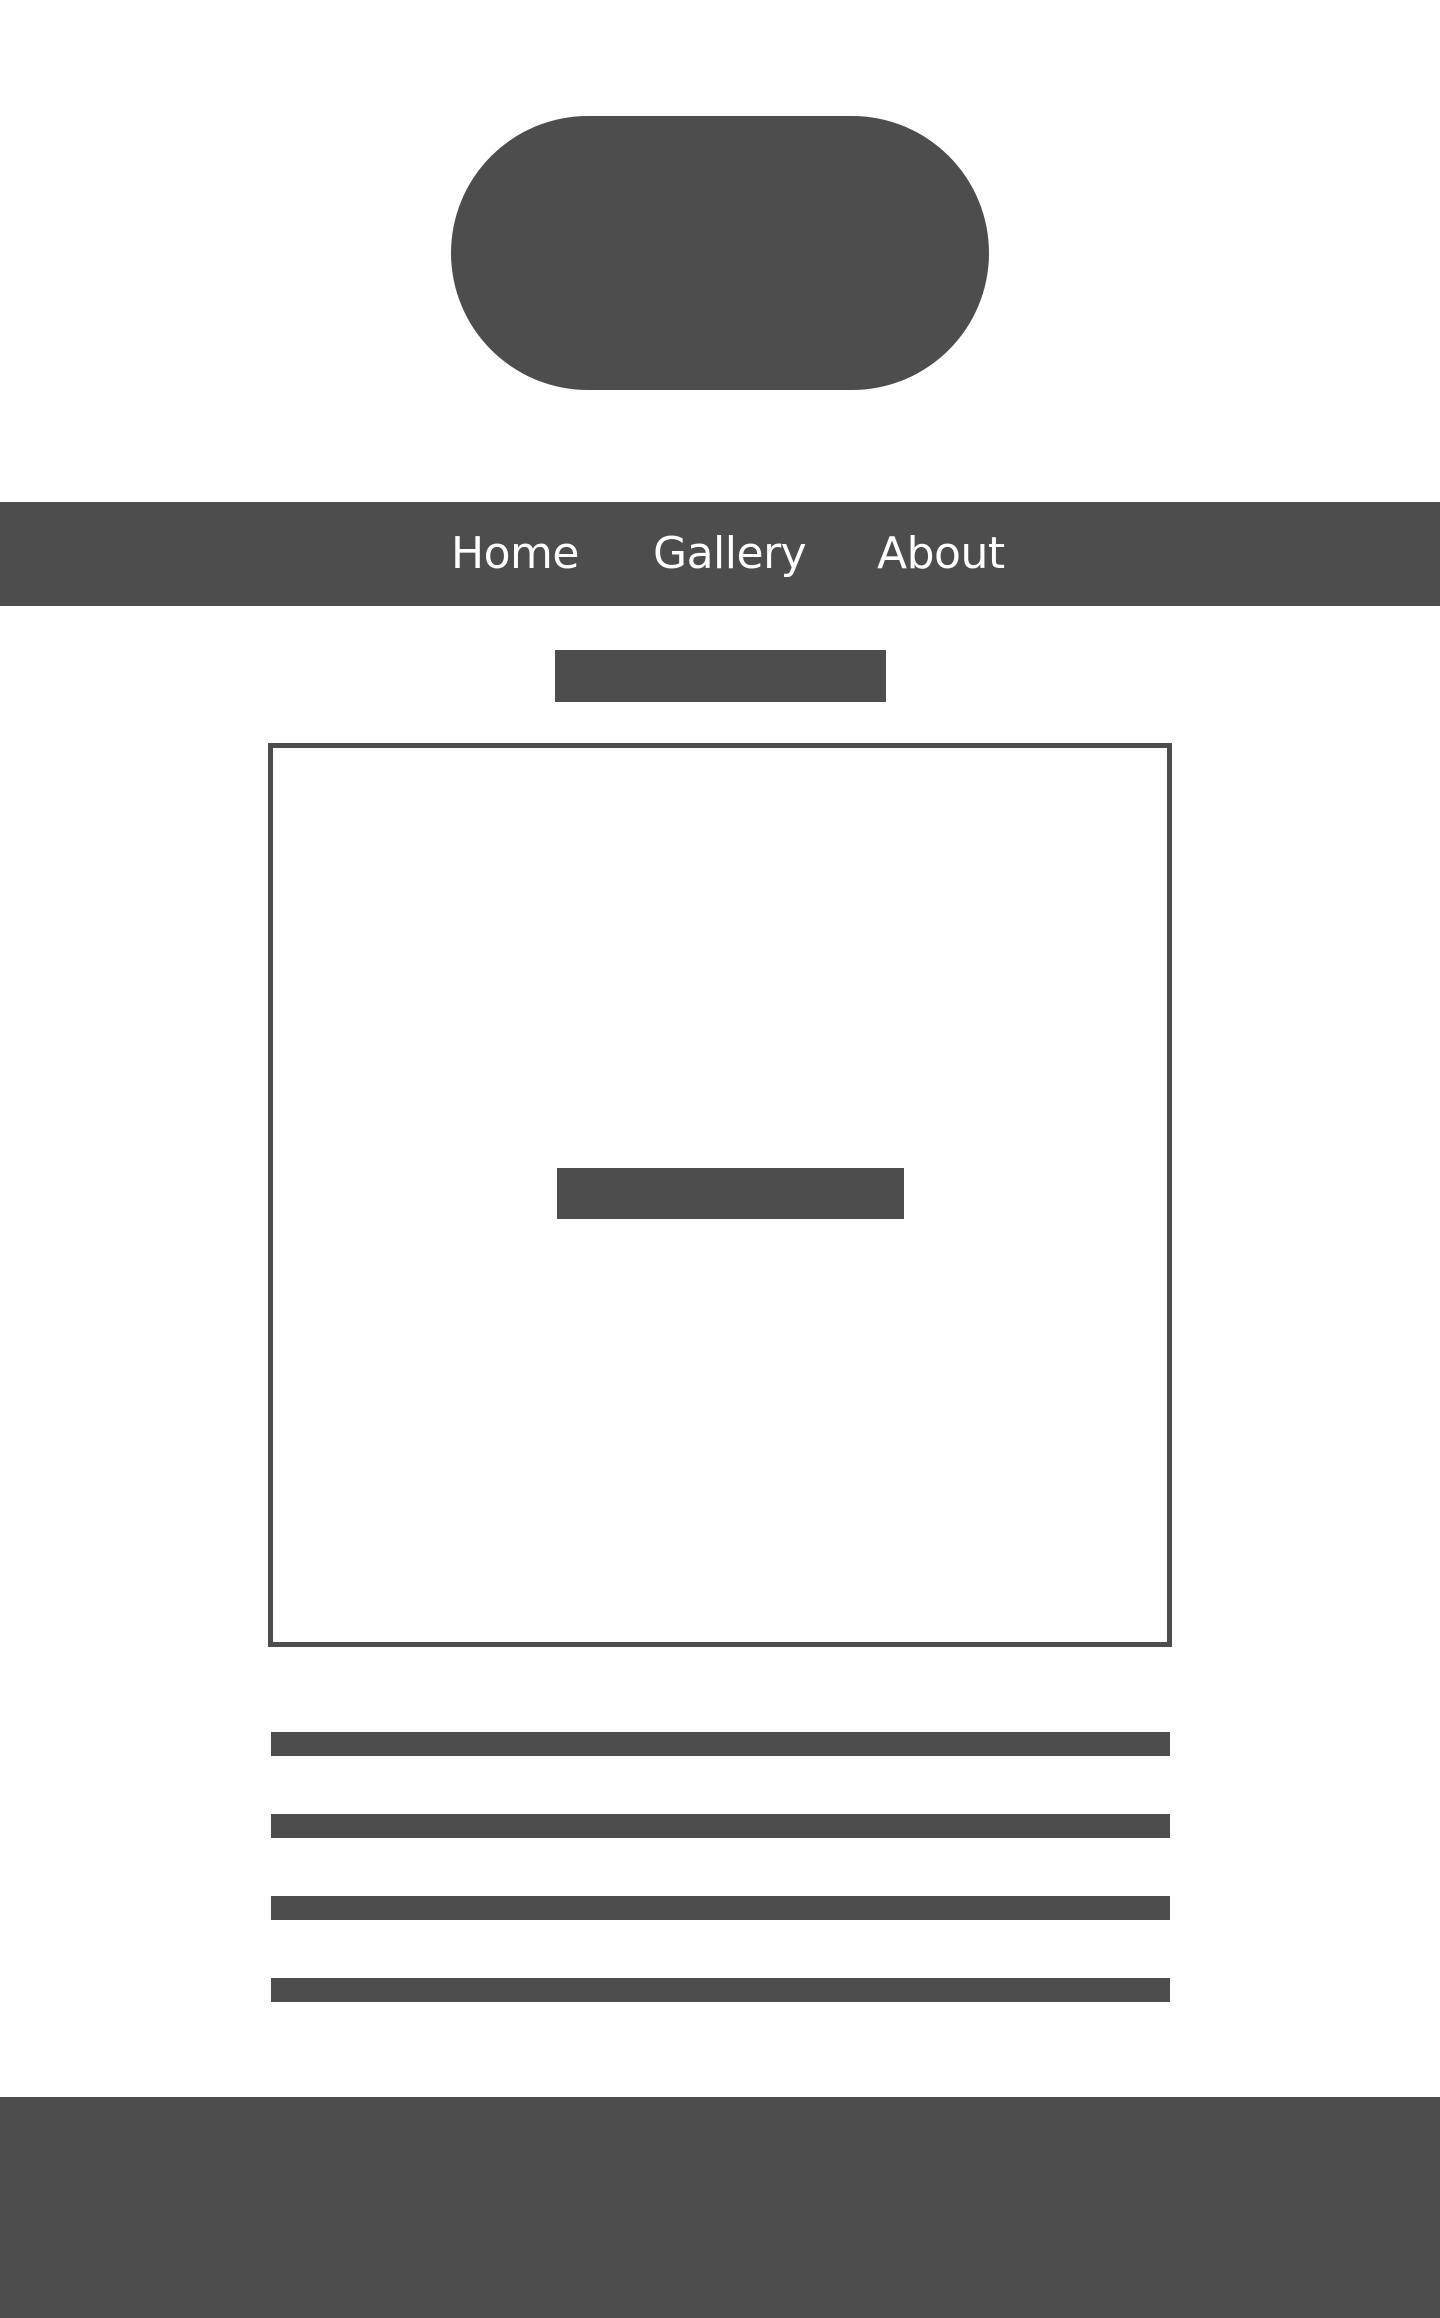 The image size is (1440, 2318). Describe the element at coordinates (730, 554) in the screenshot. I see `nav-link-gallery: Gallery` at that location.